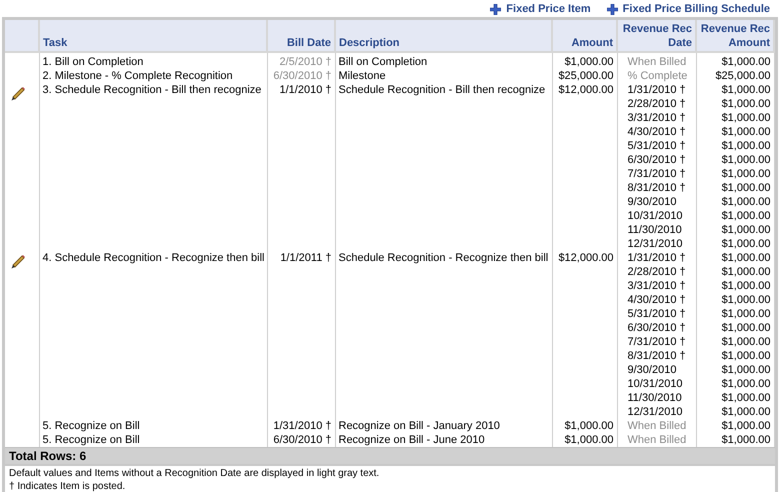 The width and height of the screenshot is (780, 492). Describe the element at coordinates (305, 62) in the screenshot. I see `bill-date: 2/5/2010 †` at that location.